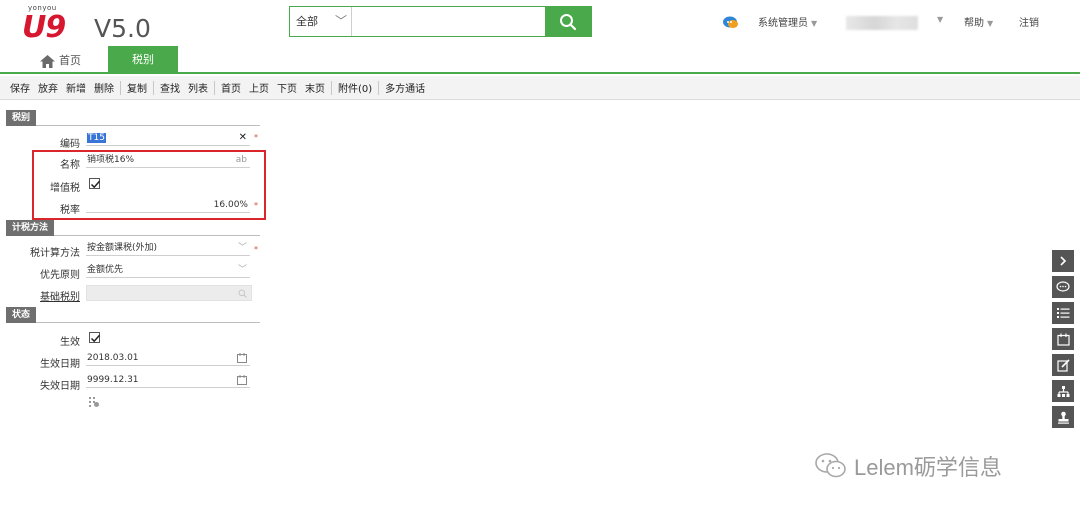  Describe the element at coordinates (70, 210) in the screenshot. I see `rate-label: 税率` at that location.